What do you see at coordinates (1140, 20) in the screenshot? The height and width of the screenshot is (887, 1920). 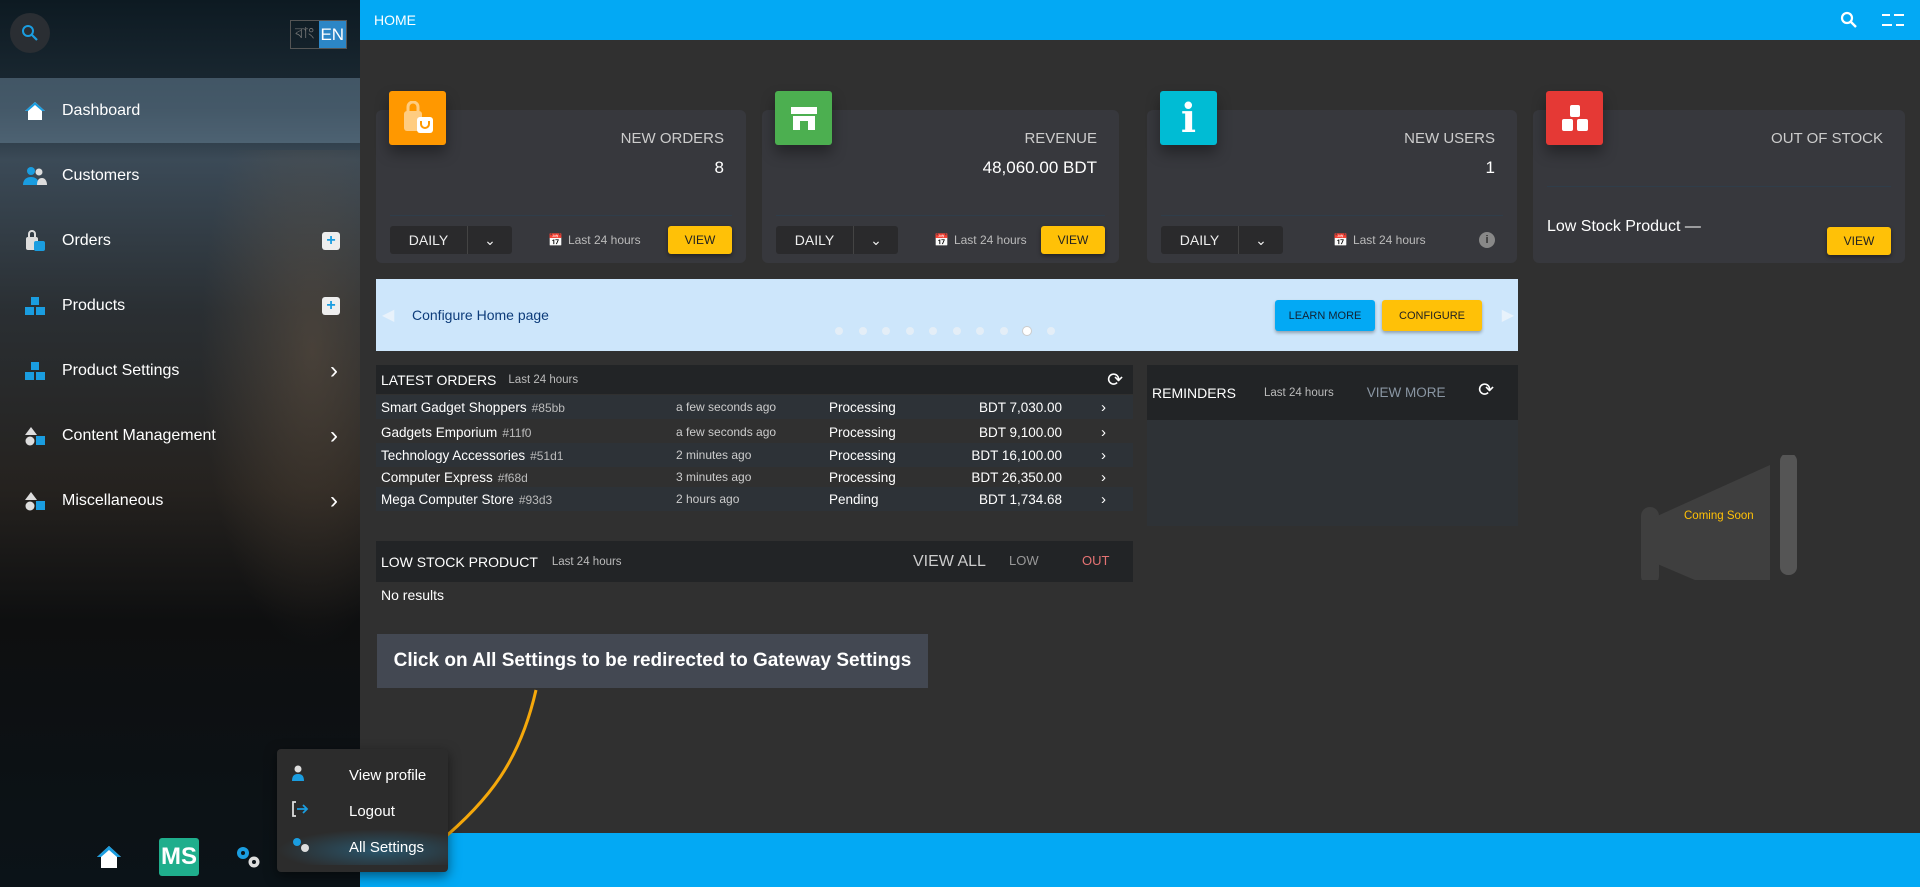 I see `top-bar: HOME` at bounding box center [1140, 20].